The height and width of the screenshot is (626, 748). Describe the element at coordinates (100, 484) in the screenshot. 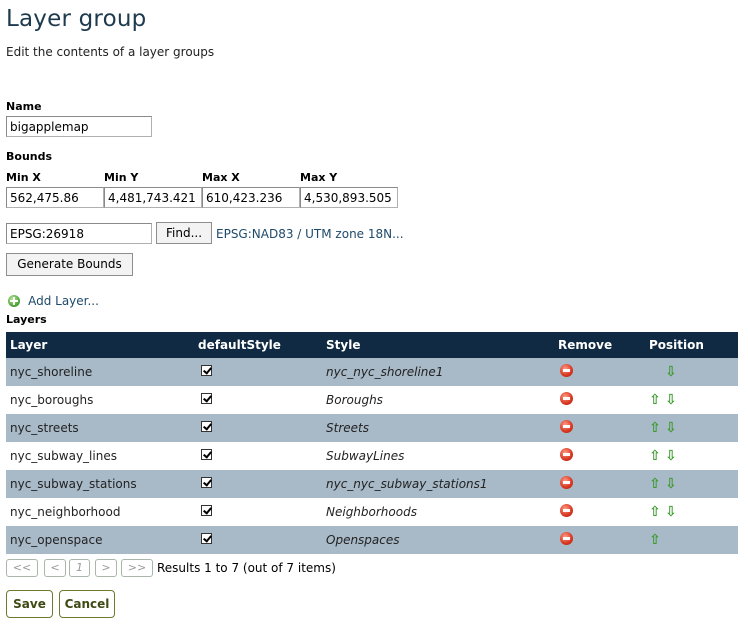

I see `layer-name: nyc_subway_stations` at that location.